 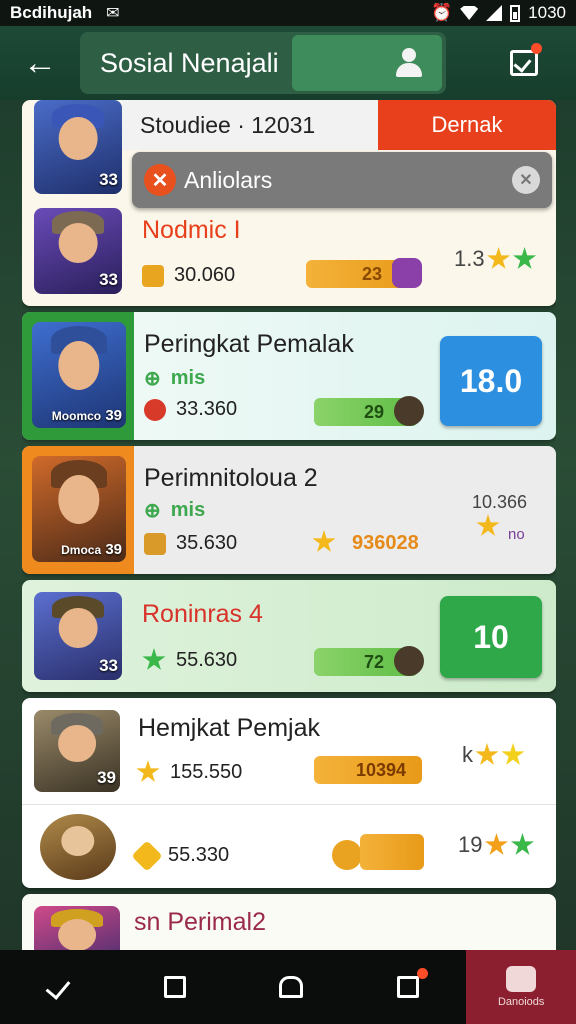 What do you see at coordinates (228, 124) in the screenshot?
I see `banner-text: Stoudiee · 12031` at bounding box center [228, 124].